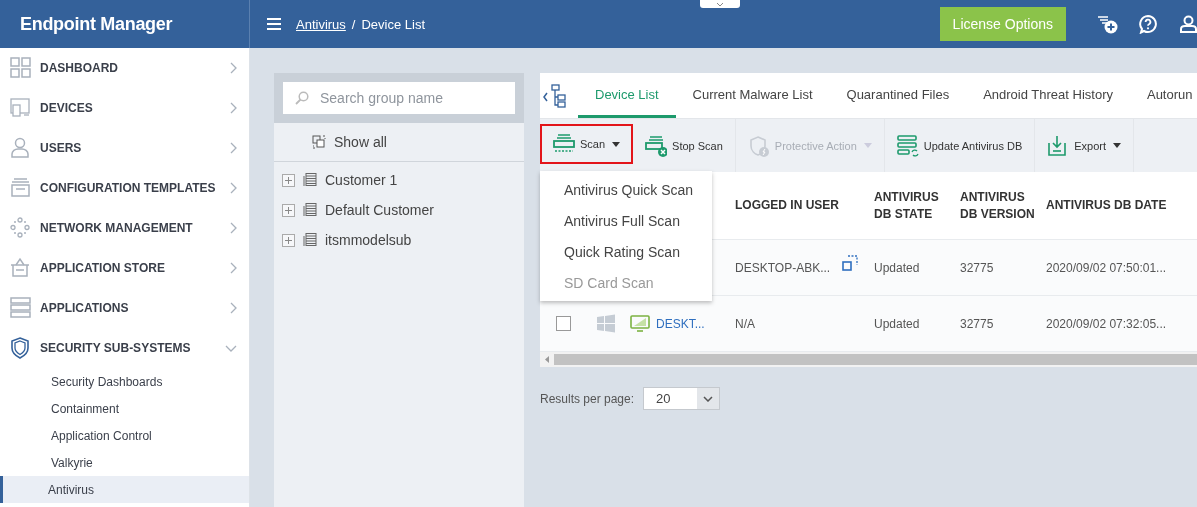  What do you see at coordinates (379, 210) in the screenshot?
I see `group-name: Default Customer` at bounding box center [379, 210].